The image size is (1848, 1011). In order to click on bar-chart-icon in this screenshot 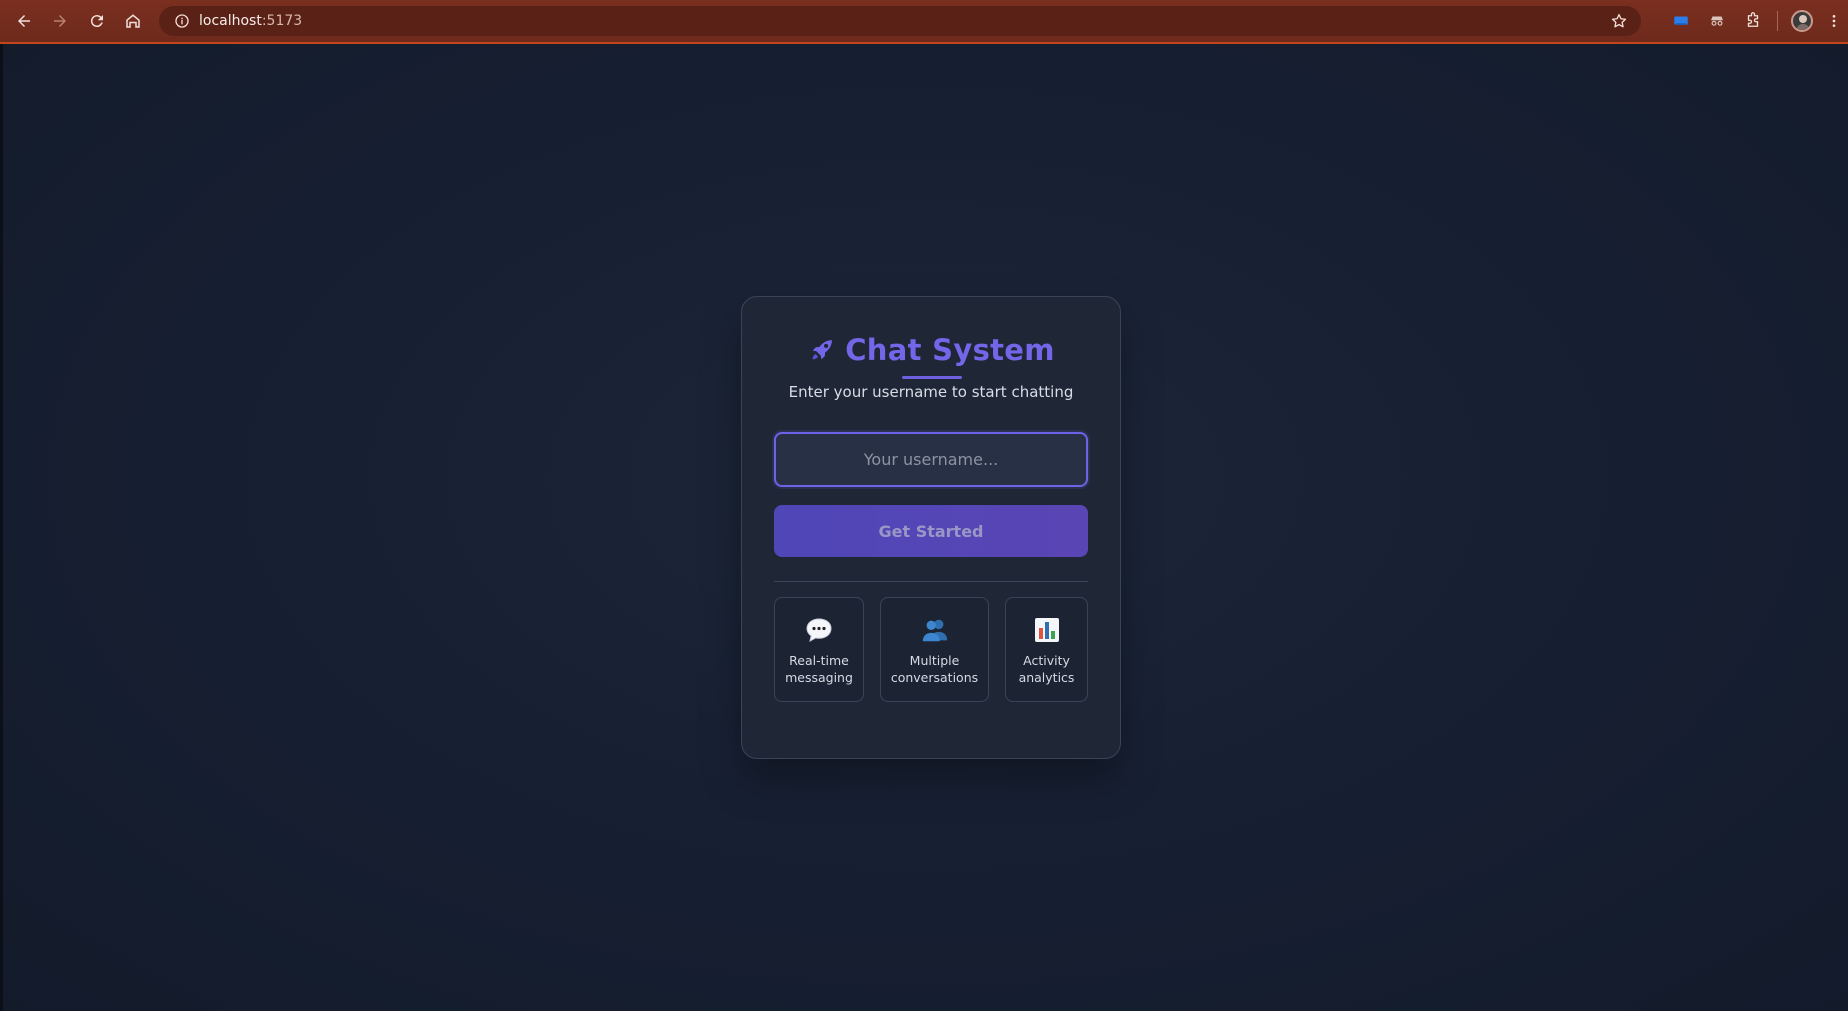, I will do `click(1047, 630)`.